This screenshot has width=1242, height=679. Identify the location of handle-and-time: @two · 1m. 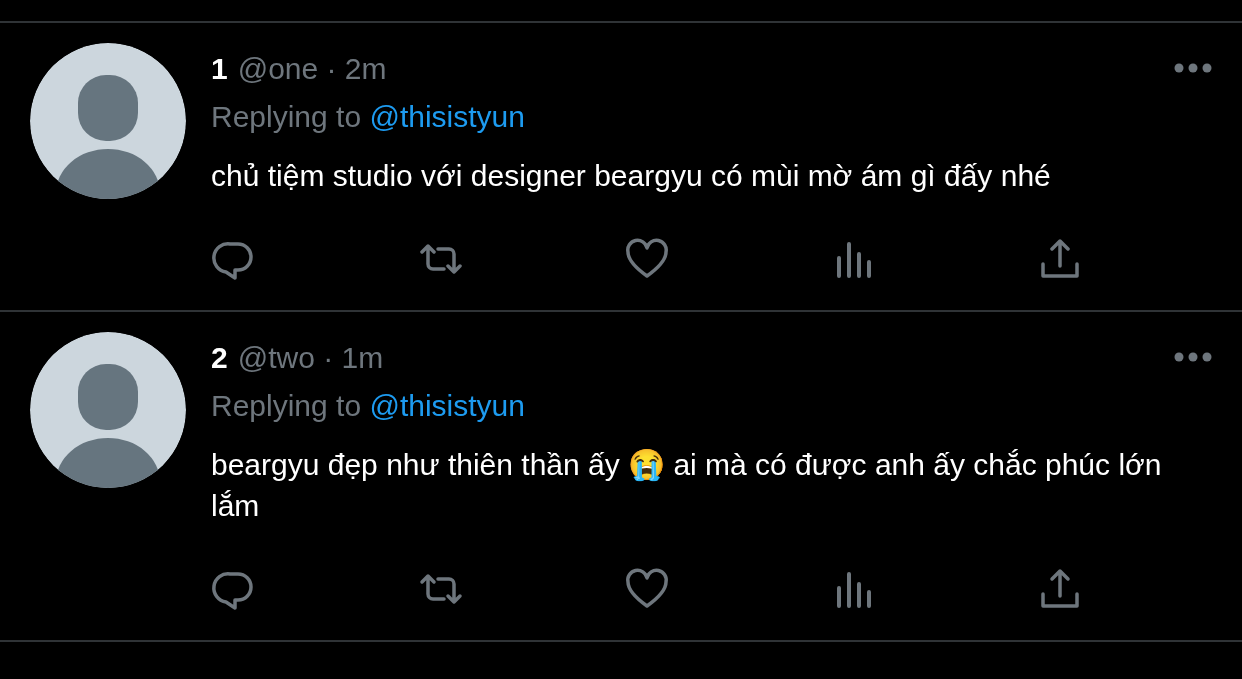
(310, 357).